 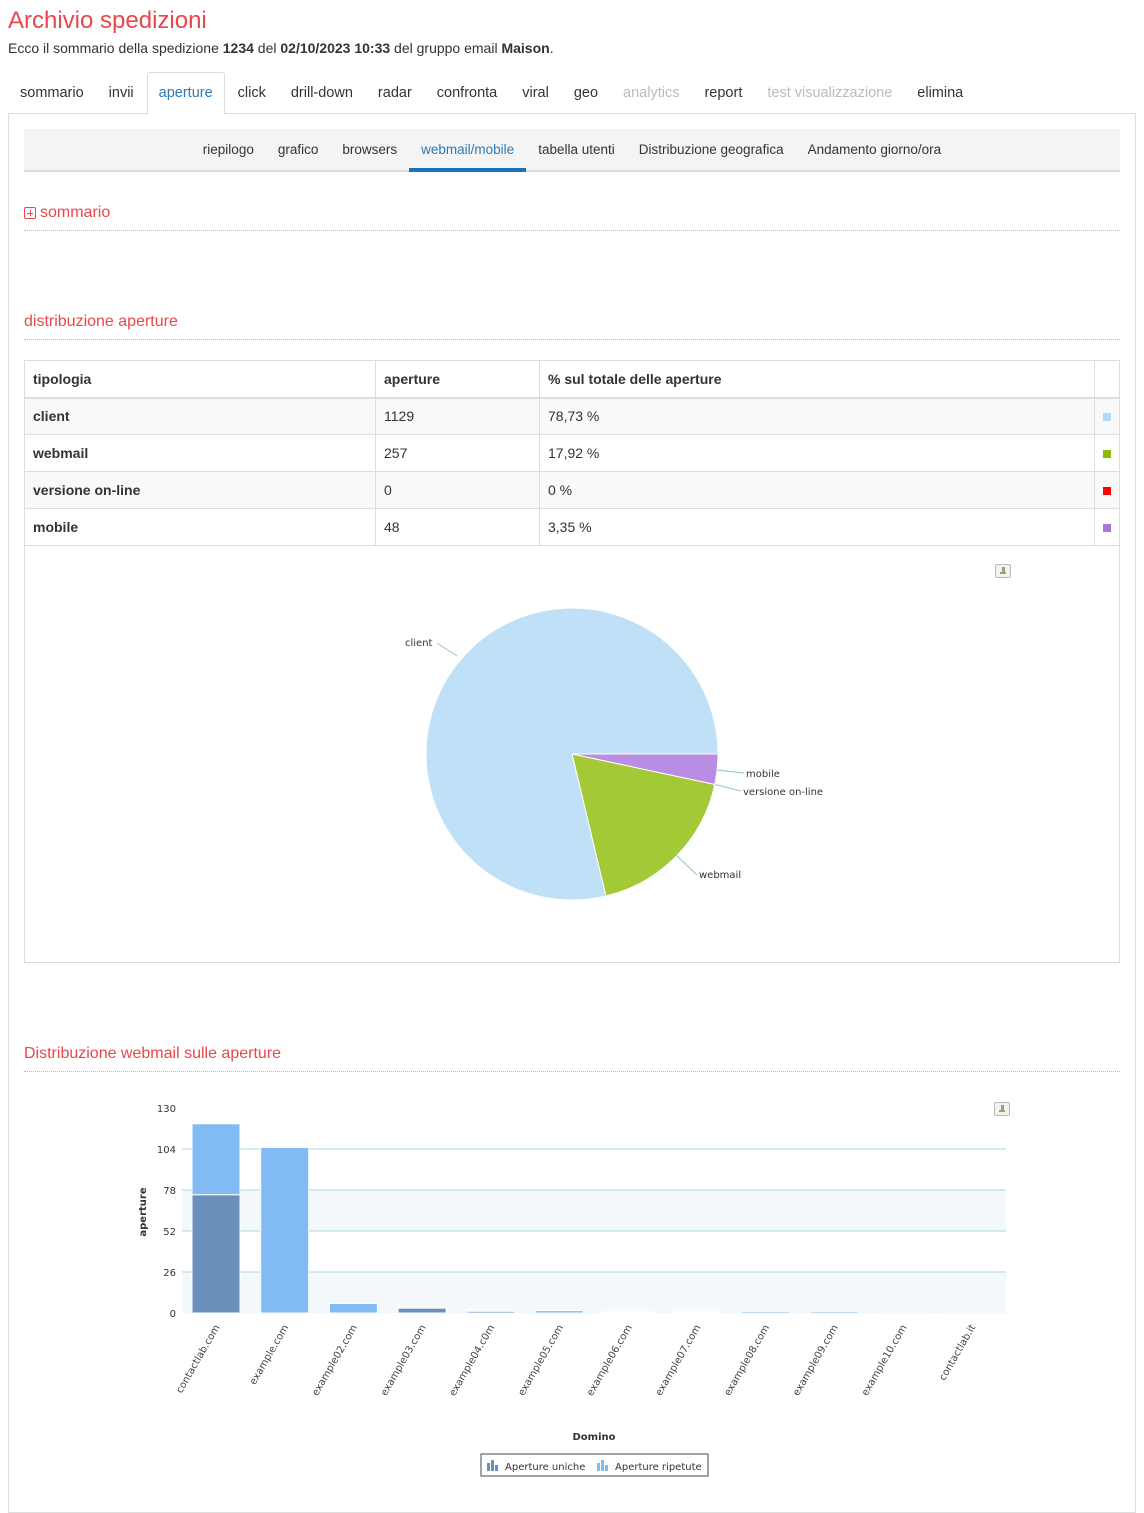 I want to click on pie-label-versione-on-line: versione on-line, so click(x=783, y=792).